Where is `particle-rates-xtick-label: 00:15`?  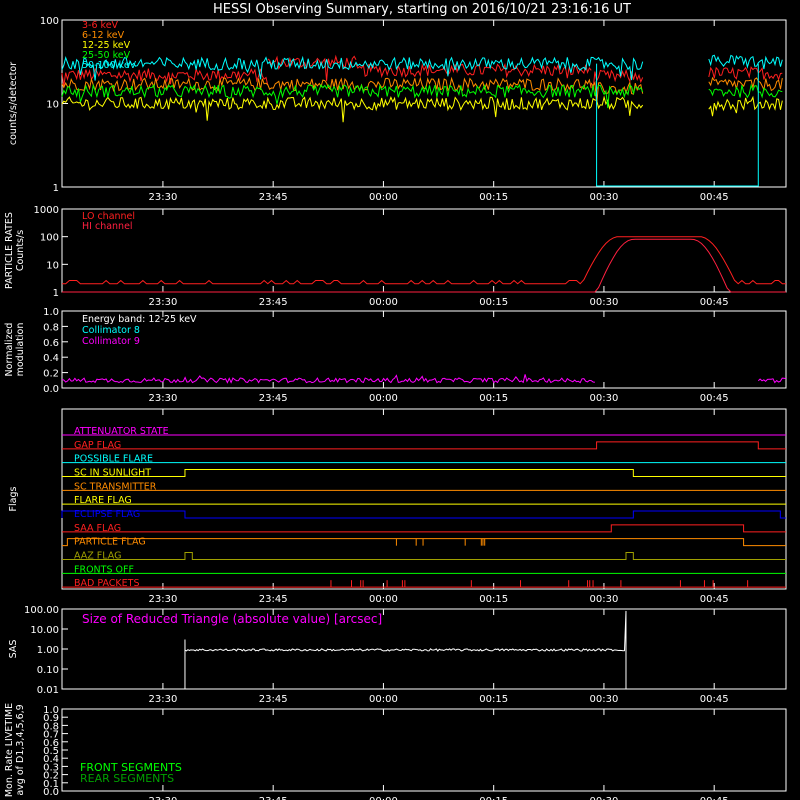 particle-rates-xtick-label: 00:15 is located at coordinates (493, 302).